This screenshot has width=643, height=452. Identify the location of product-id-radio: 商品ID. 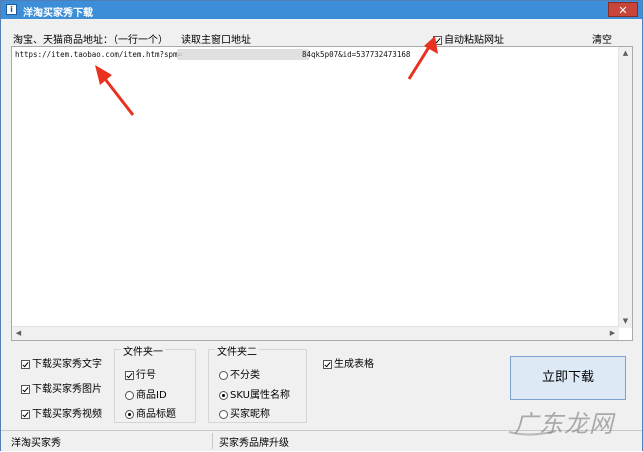
(146, 393).